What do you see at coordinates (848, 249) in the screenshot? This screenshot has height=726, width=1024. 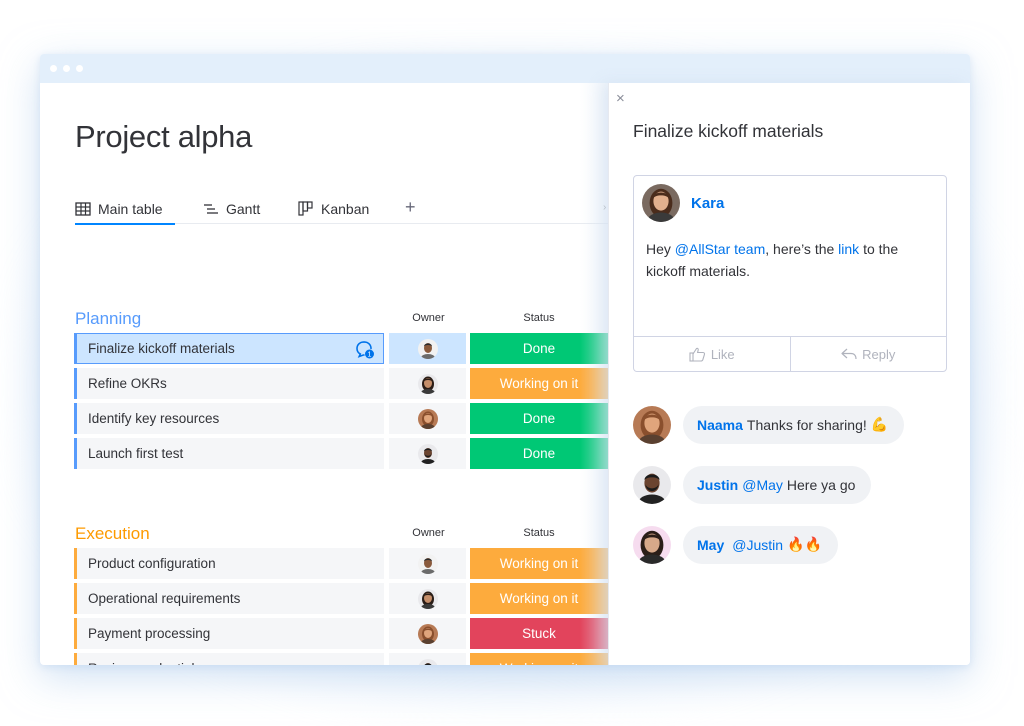 I see `materials-link: link` at bounding box center [848, 249].